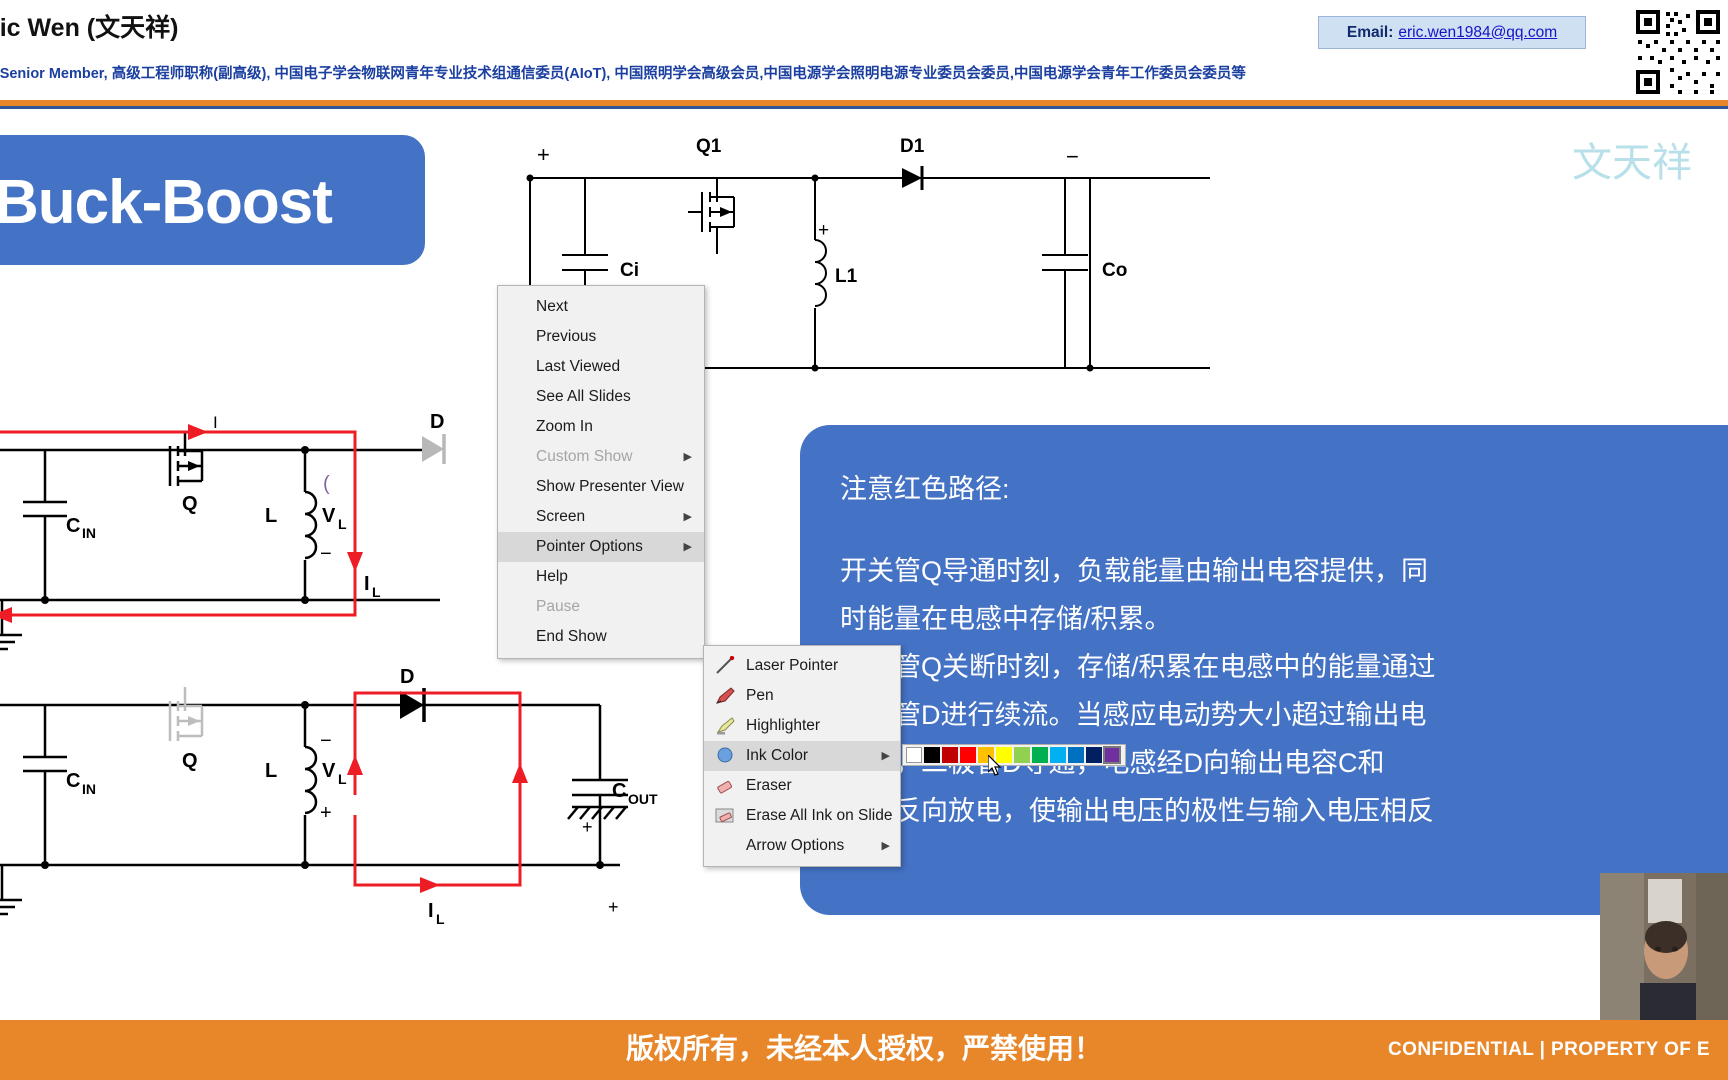 The width and height of the screenshot is (1728, 1080). Describe the element at coordinates (802, 786) in the screenshot. I see `submenu-item-eraser: Eraser` at that location.